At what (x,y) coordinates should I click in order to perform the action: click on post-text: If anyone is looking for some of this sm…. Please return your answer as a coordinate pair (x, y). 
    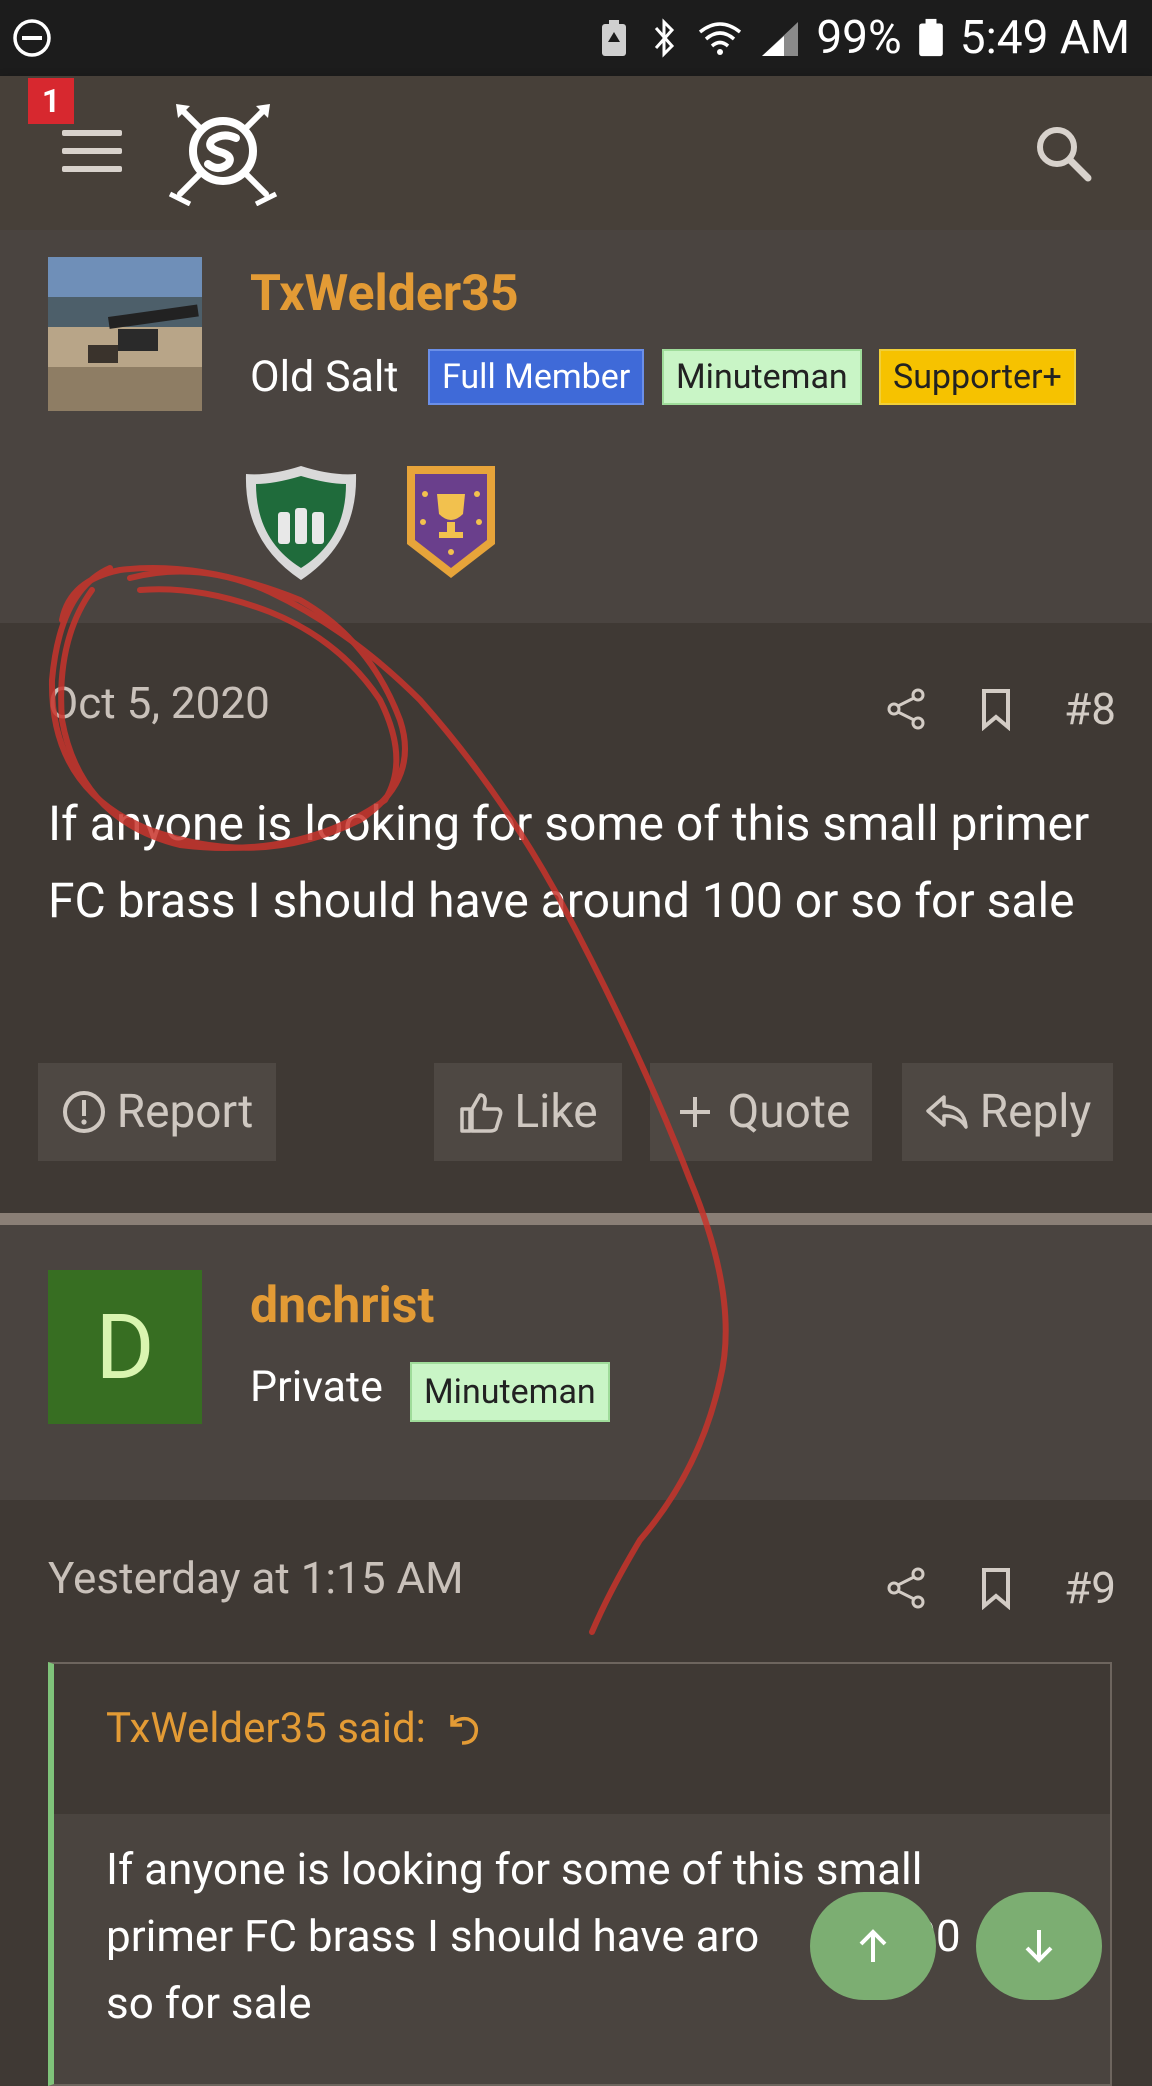
    Looking at the image, I should click on (569, 862).